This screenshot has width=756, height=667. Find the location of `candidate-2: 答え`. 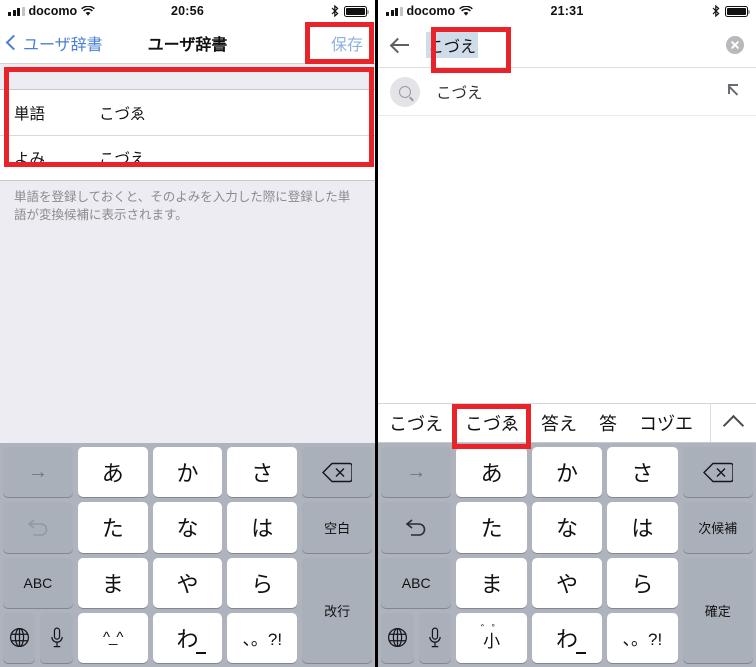

candidate-2: 答え is located at coordinates (559, 423).